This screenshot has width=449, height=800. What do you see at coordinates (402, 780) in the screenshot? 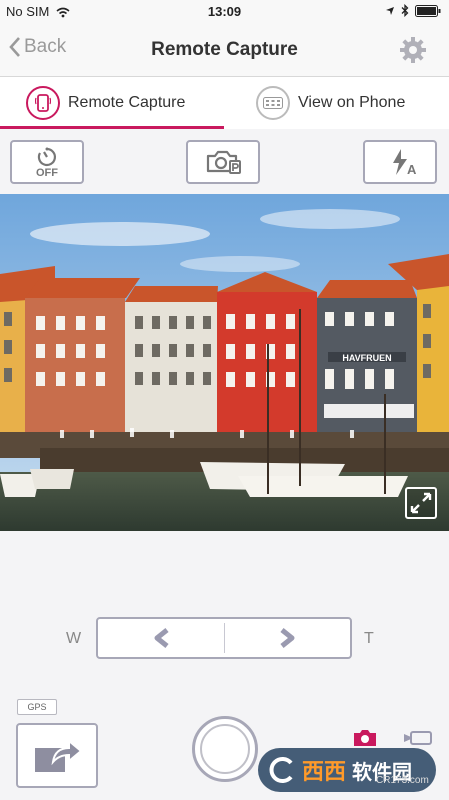
I see `watermark-url: CR173.com` at bounding box center [402, 780].